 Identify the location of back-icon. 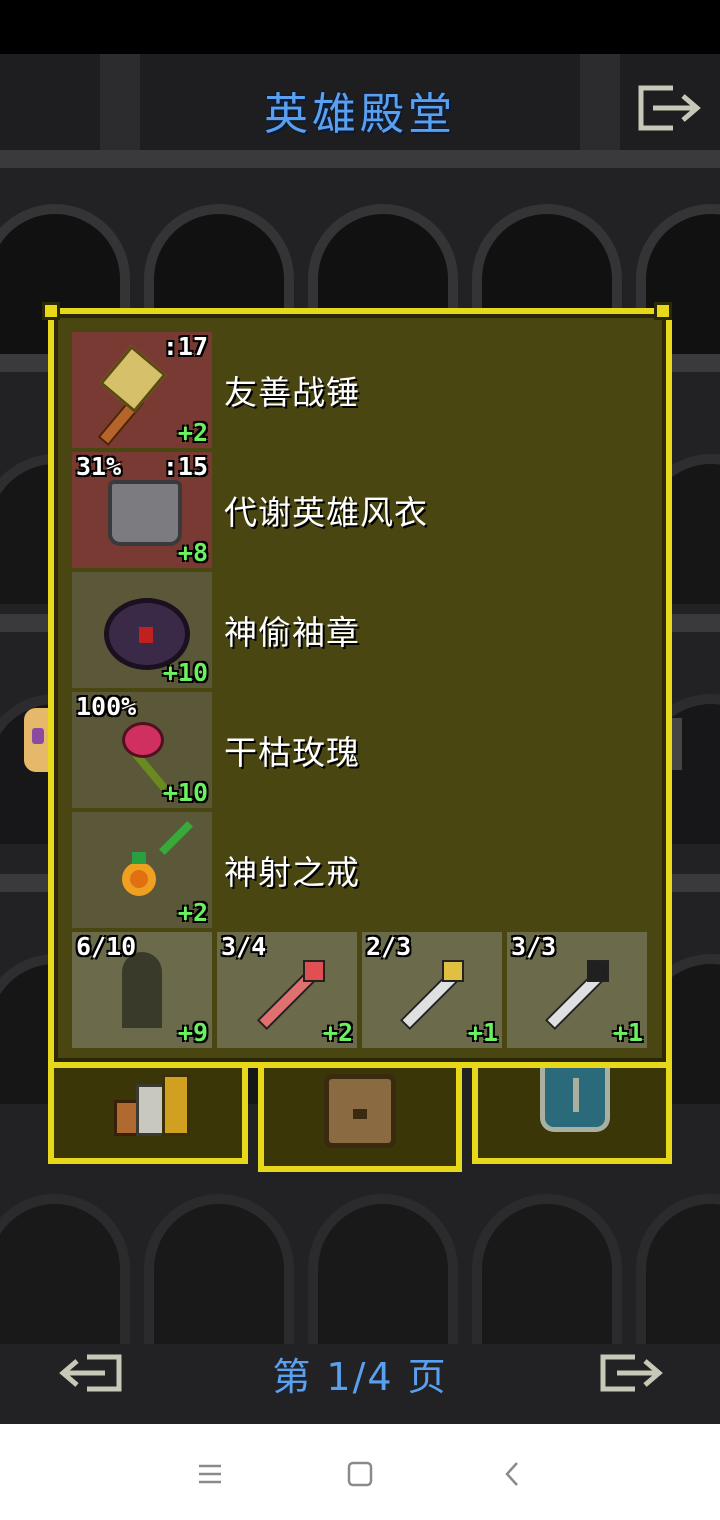
(511, 1474).